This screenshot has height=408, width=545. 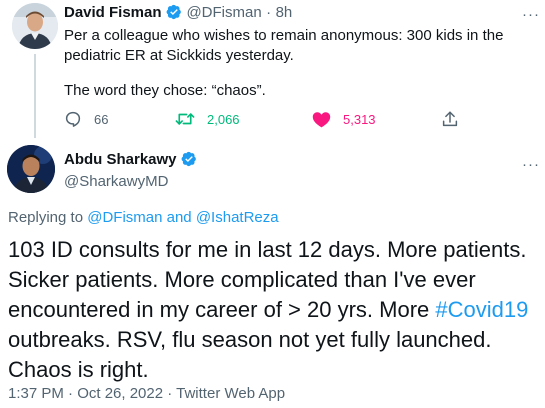 I want to click on replying-prefix: Replying to, so click(x=46, y=217).